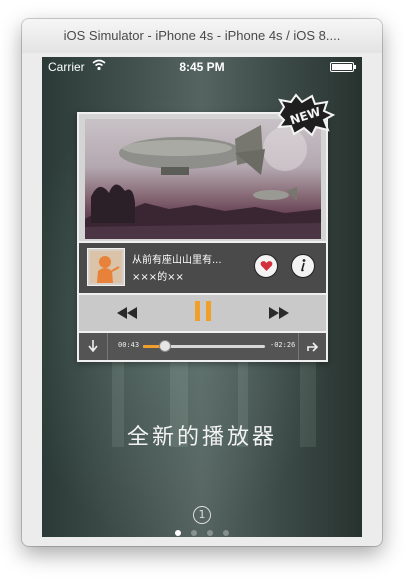 The height and width of the screenshot is (586, 404). Describe the element at coordinates (283, 345) in the screenshot. I see `remaining-time: -02:26` at that location.